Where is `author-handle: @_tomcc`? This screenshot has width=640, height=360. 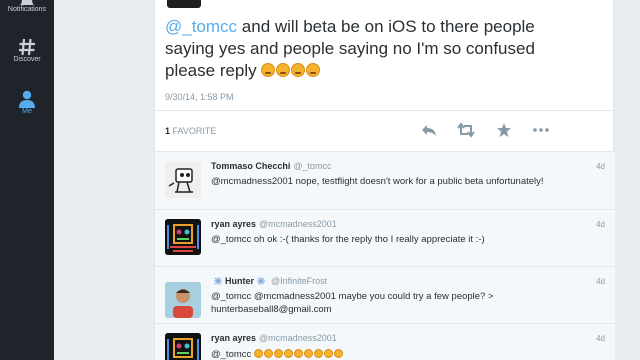
author-handle: @_tomcc is located at coordinates (312, 166).